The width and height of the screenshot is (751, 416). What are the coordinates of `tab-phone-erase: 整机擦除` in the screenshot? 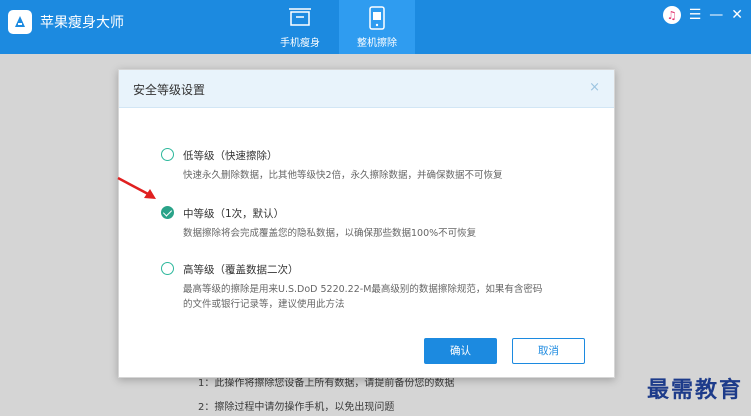 It's located at (377, 27).